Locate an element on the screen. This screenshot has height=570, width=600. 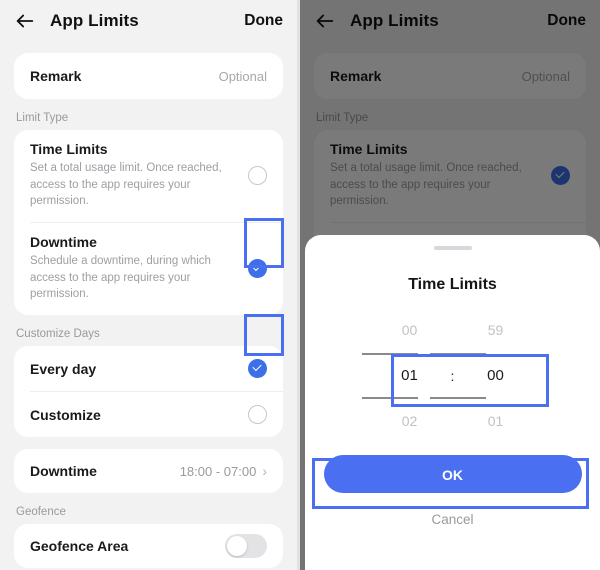
navbar-left: App Limits Done is located at coordinates (148, 21).